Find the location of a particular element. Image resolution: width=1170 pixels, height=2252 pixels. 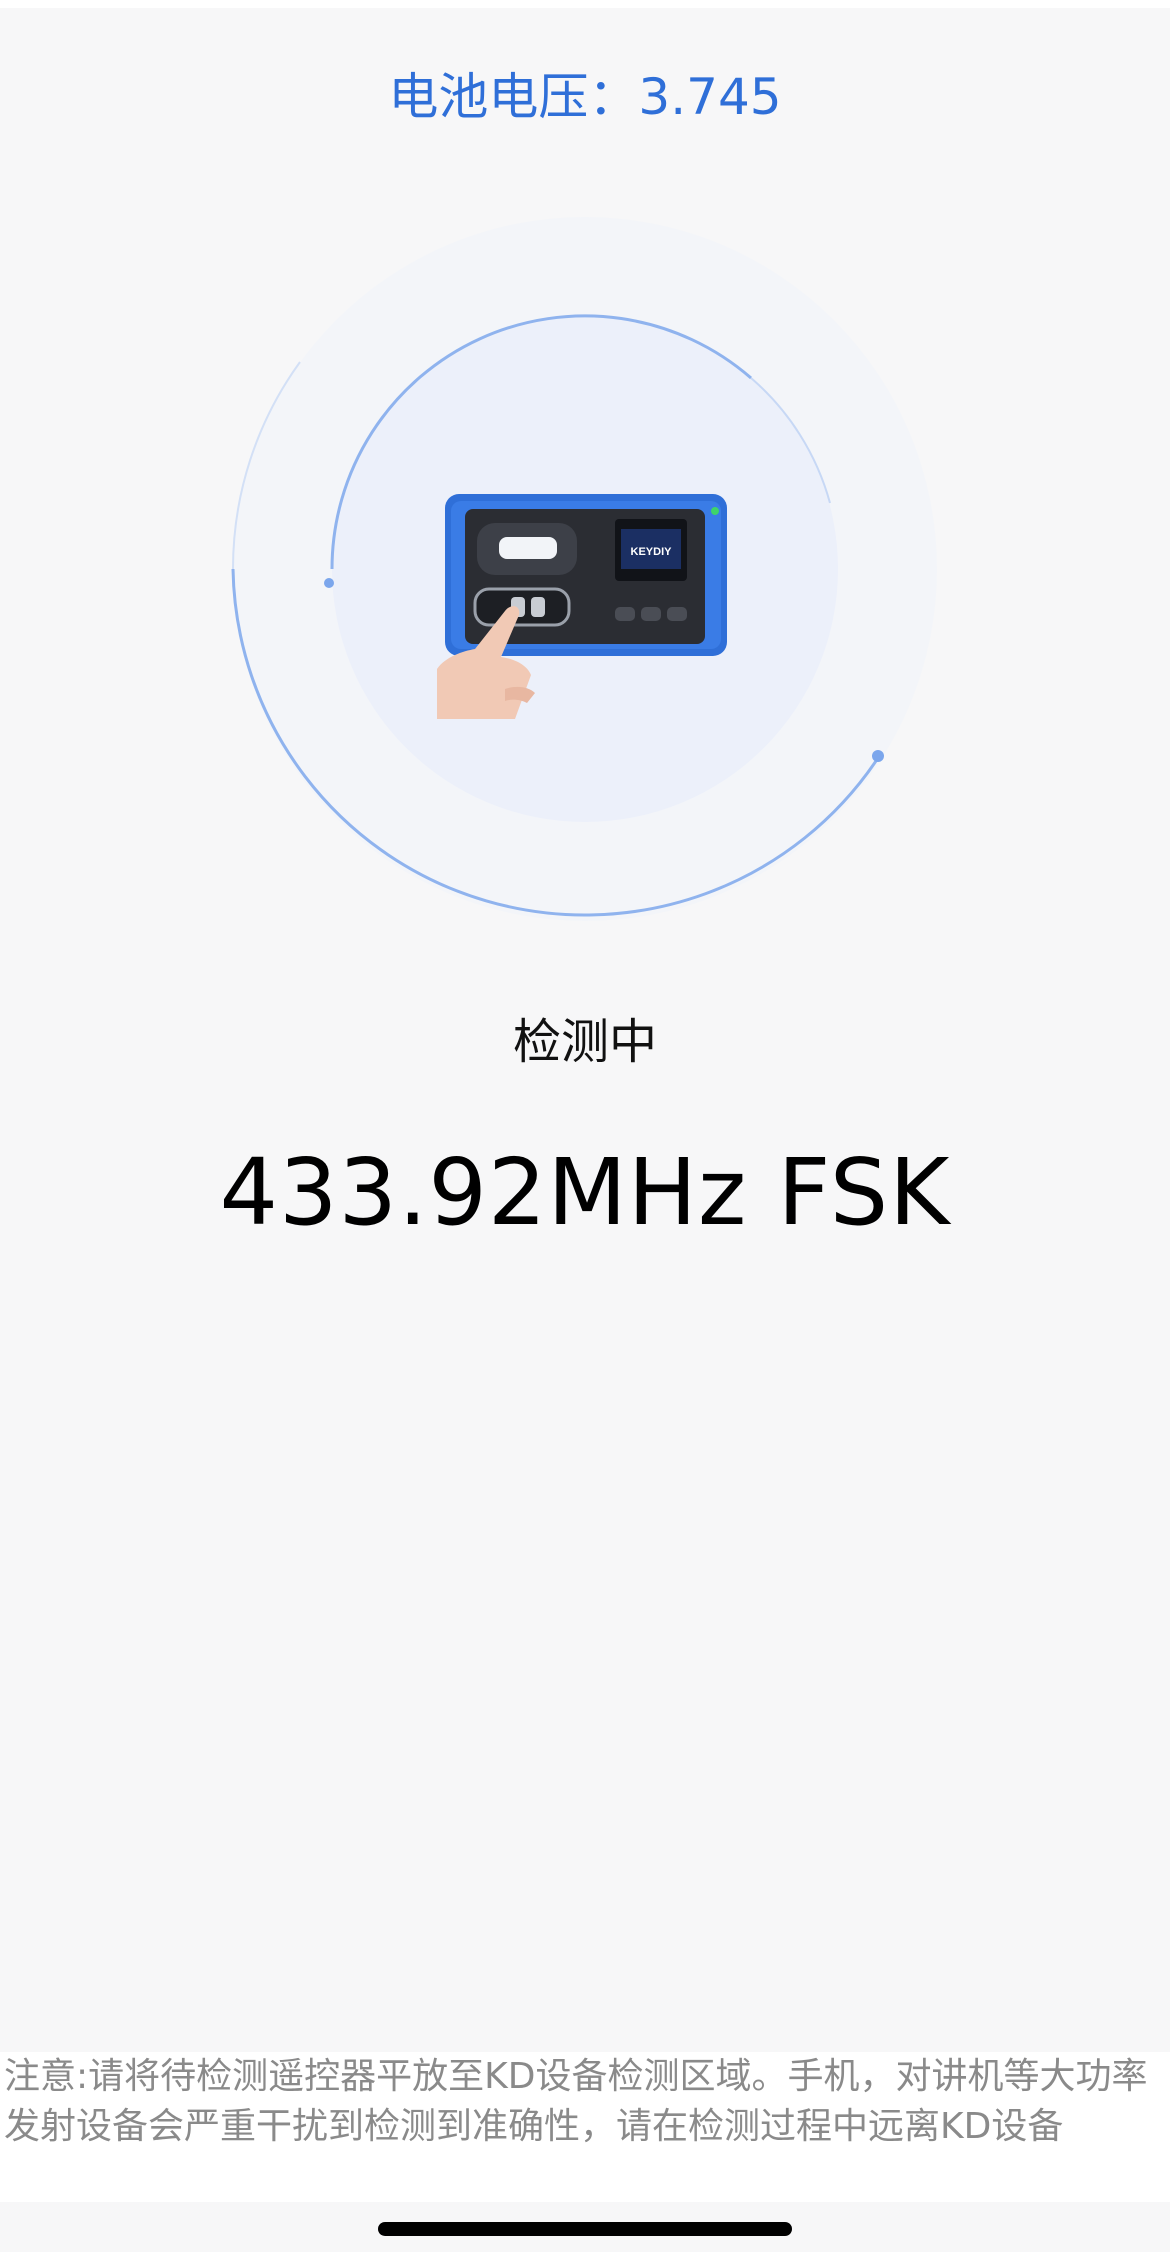

inner-ring-dot is located at coordinates (329, 583).